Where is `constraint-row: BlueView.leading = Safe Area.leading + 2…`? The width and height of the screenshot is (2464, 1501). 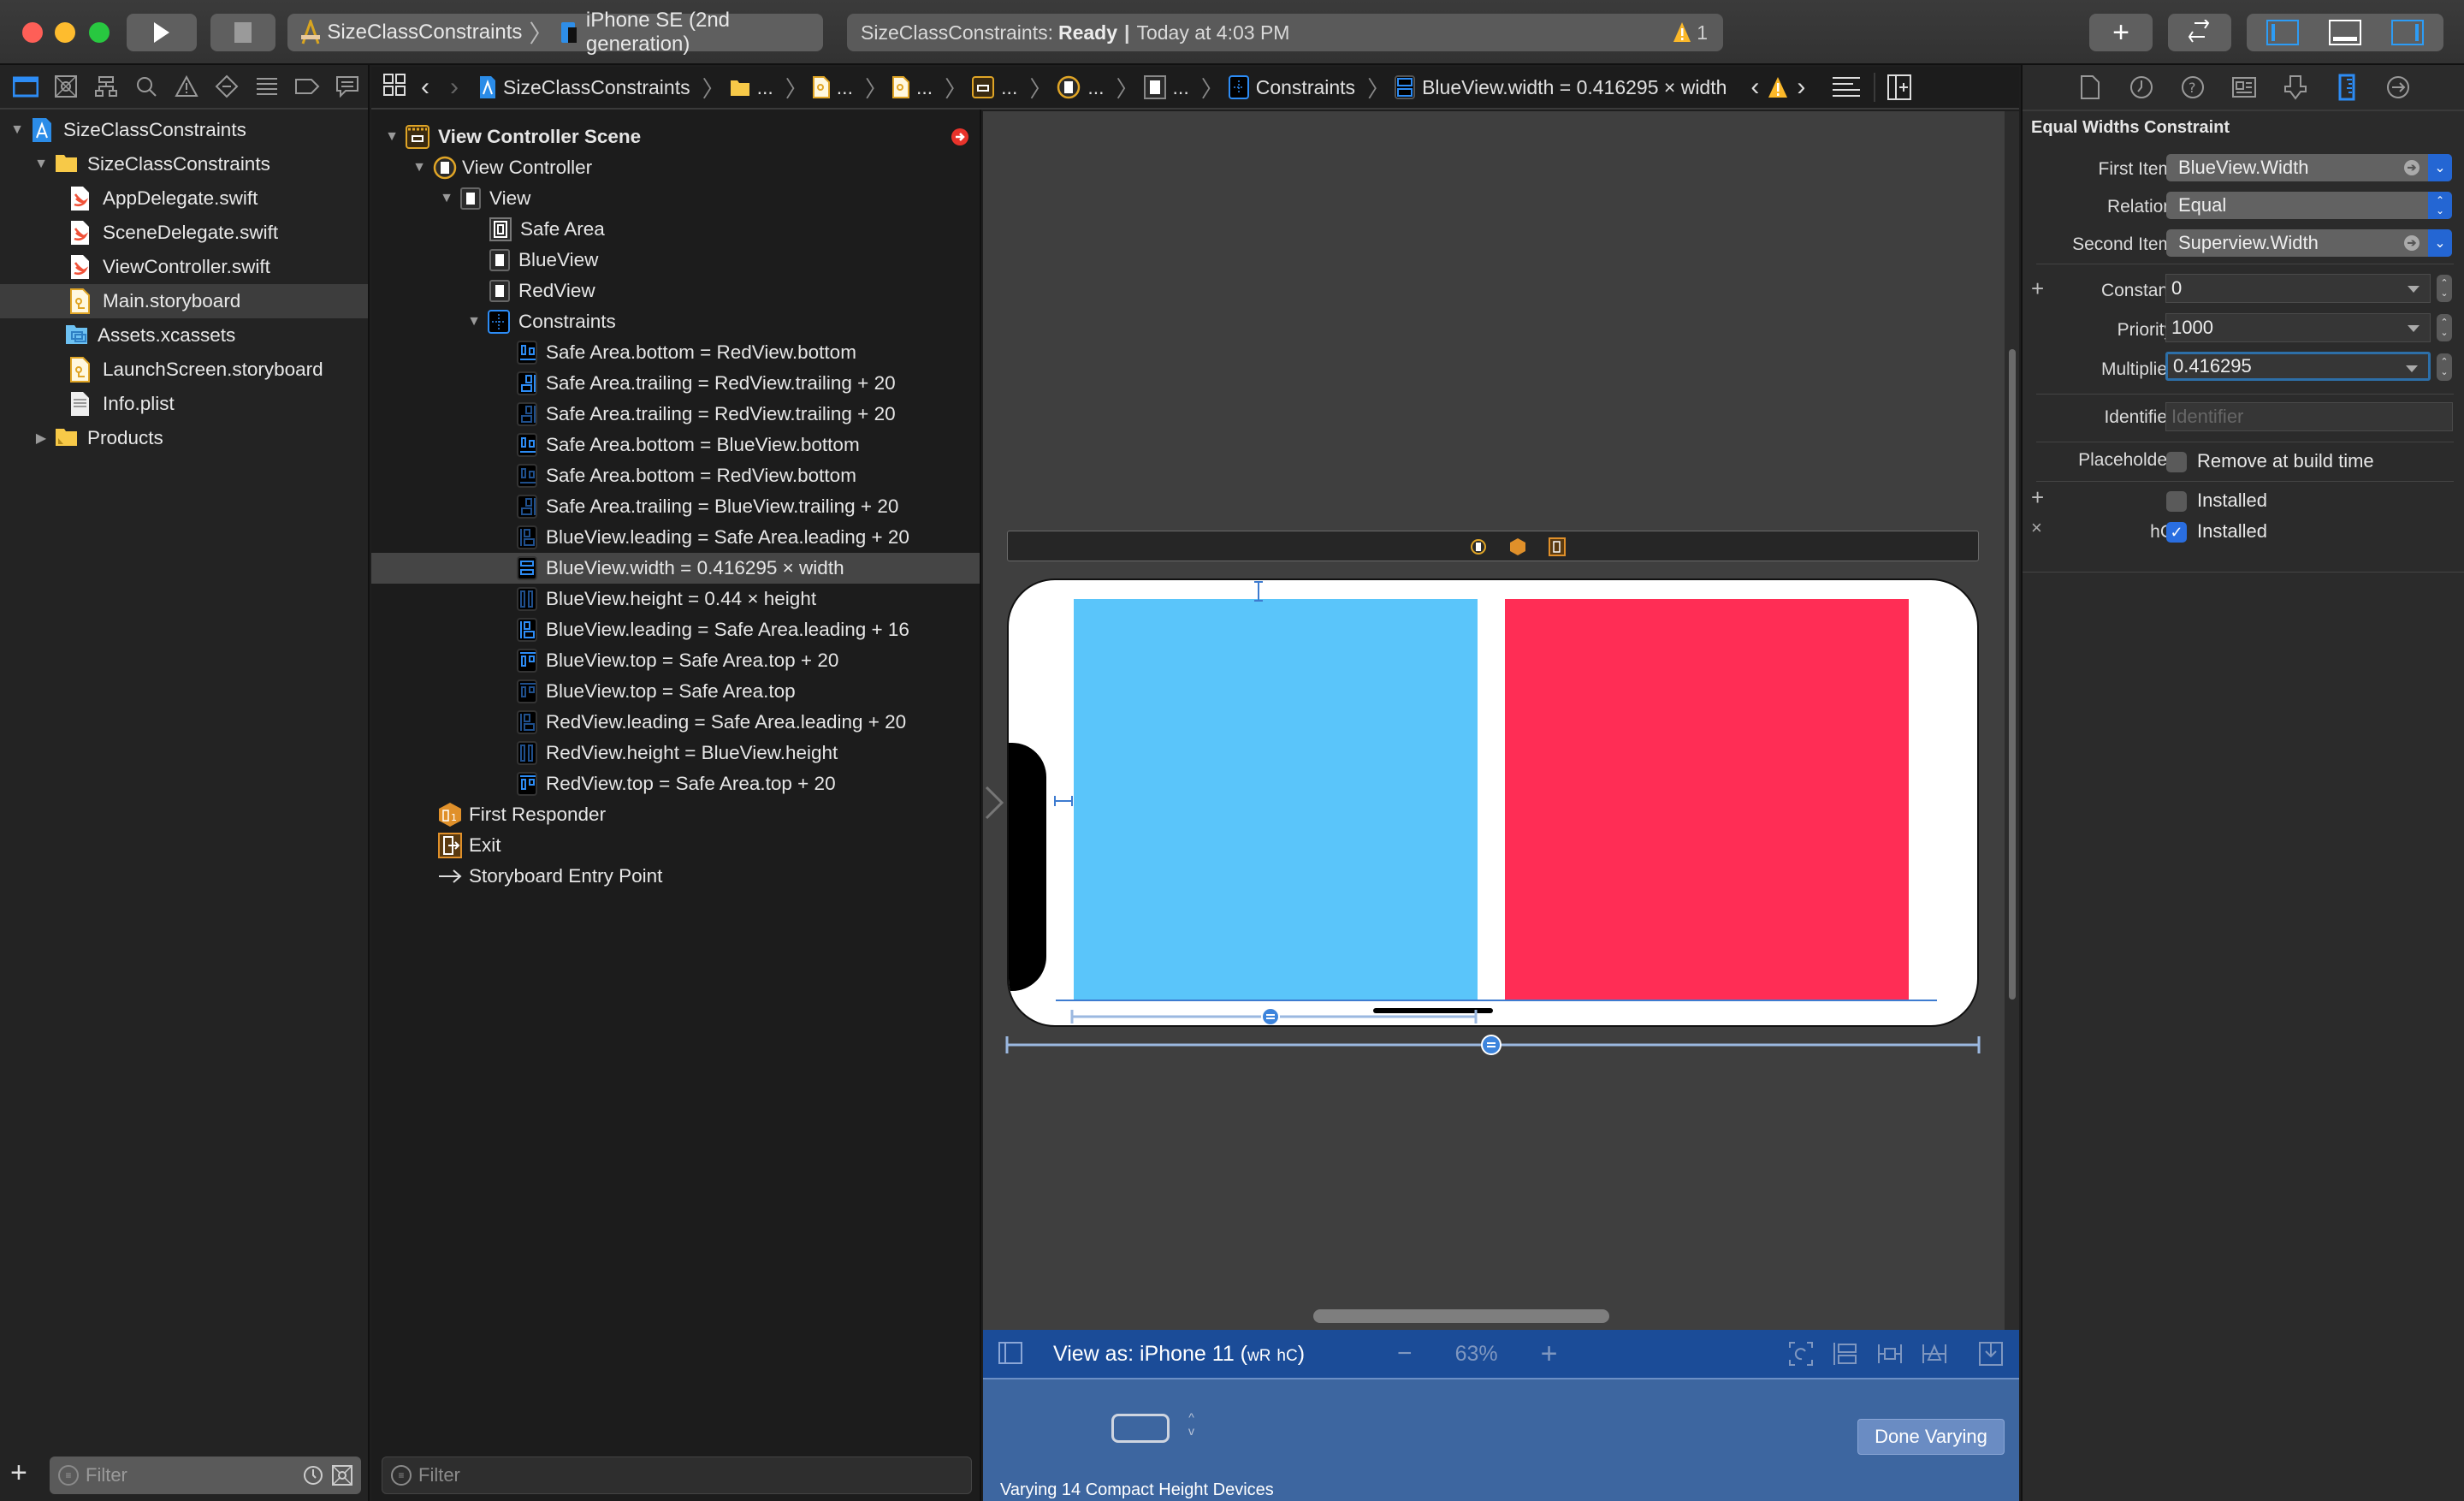 constraint-row: BlueView.leading = Safe Area.leading + 2… is located at coordinates (675, 537).